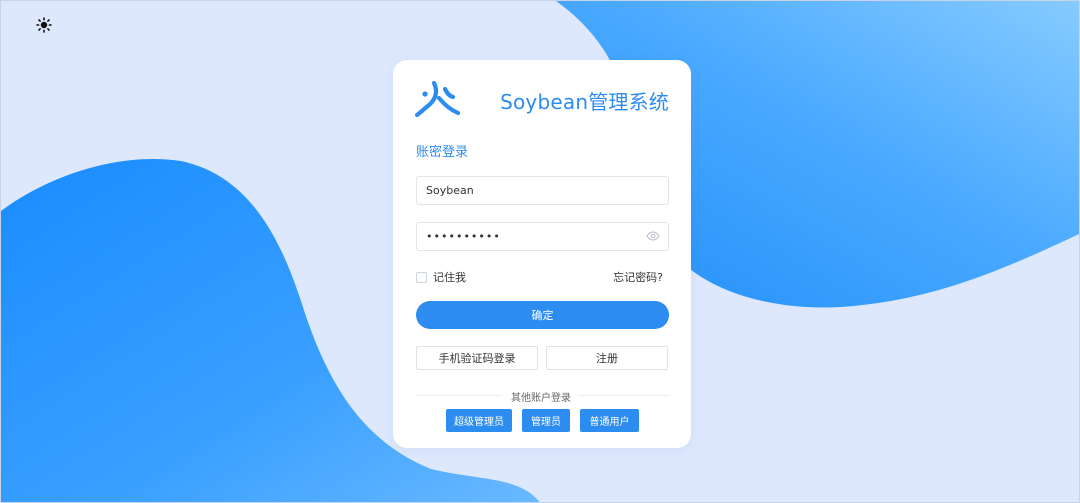  Describe the element at coordinates (638, 277) in the screenshot. I see `forgot-password-link: 忘记密码?` at that location.